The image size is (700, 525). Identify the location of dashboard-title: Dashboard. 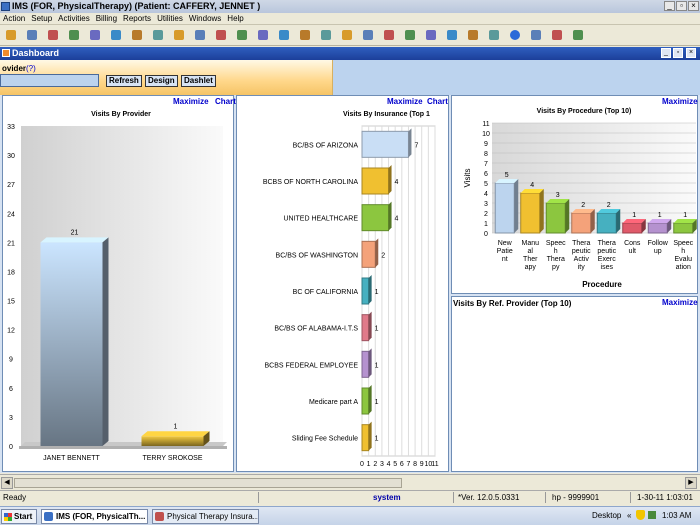
(36, 53).